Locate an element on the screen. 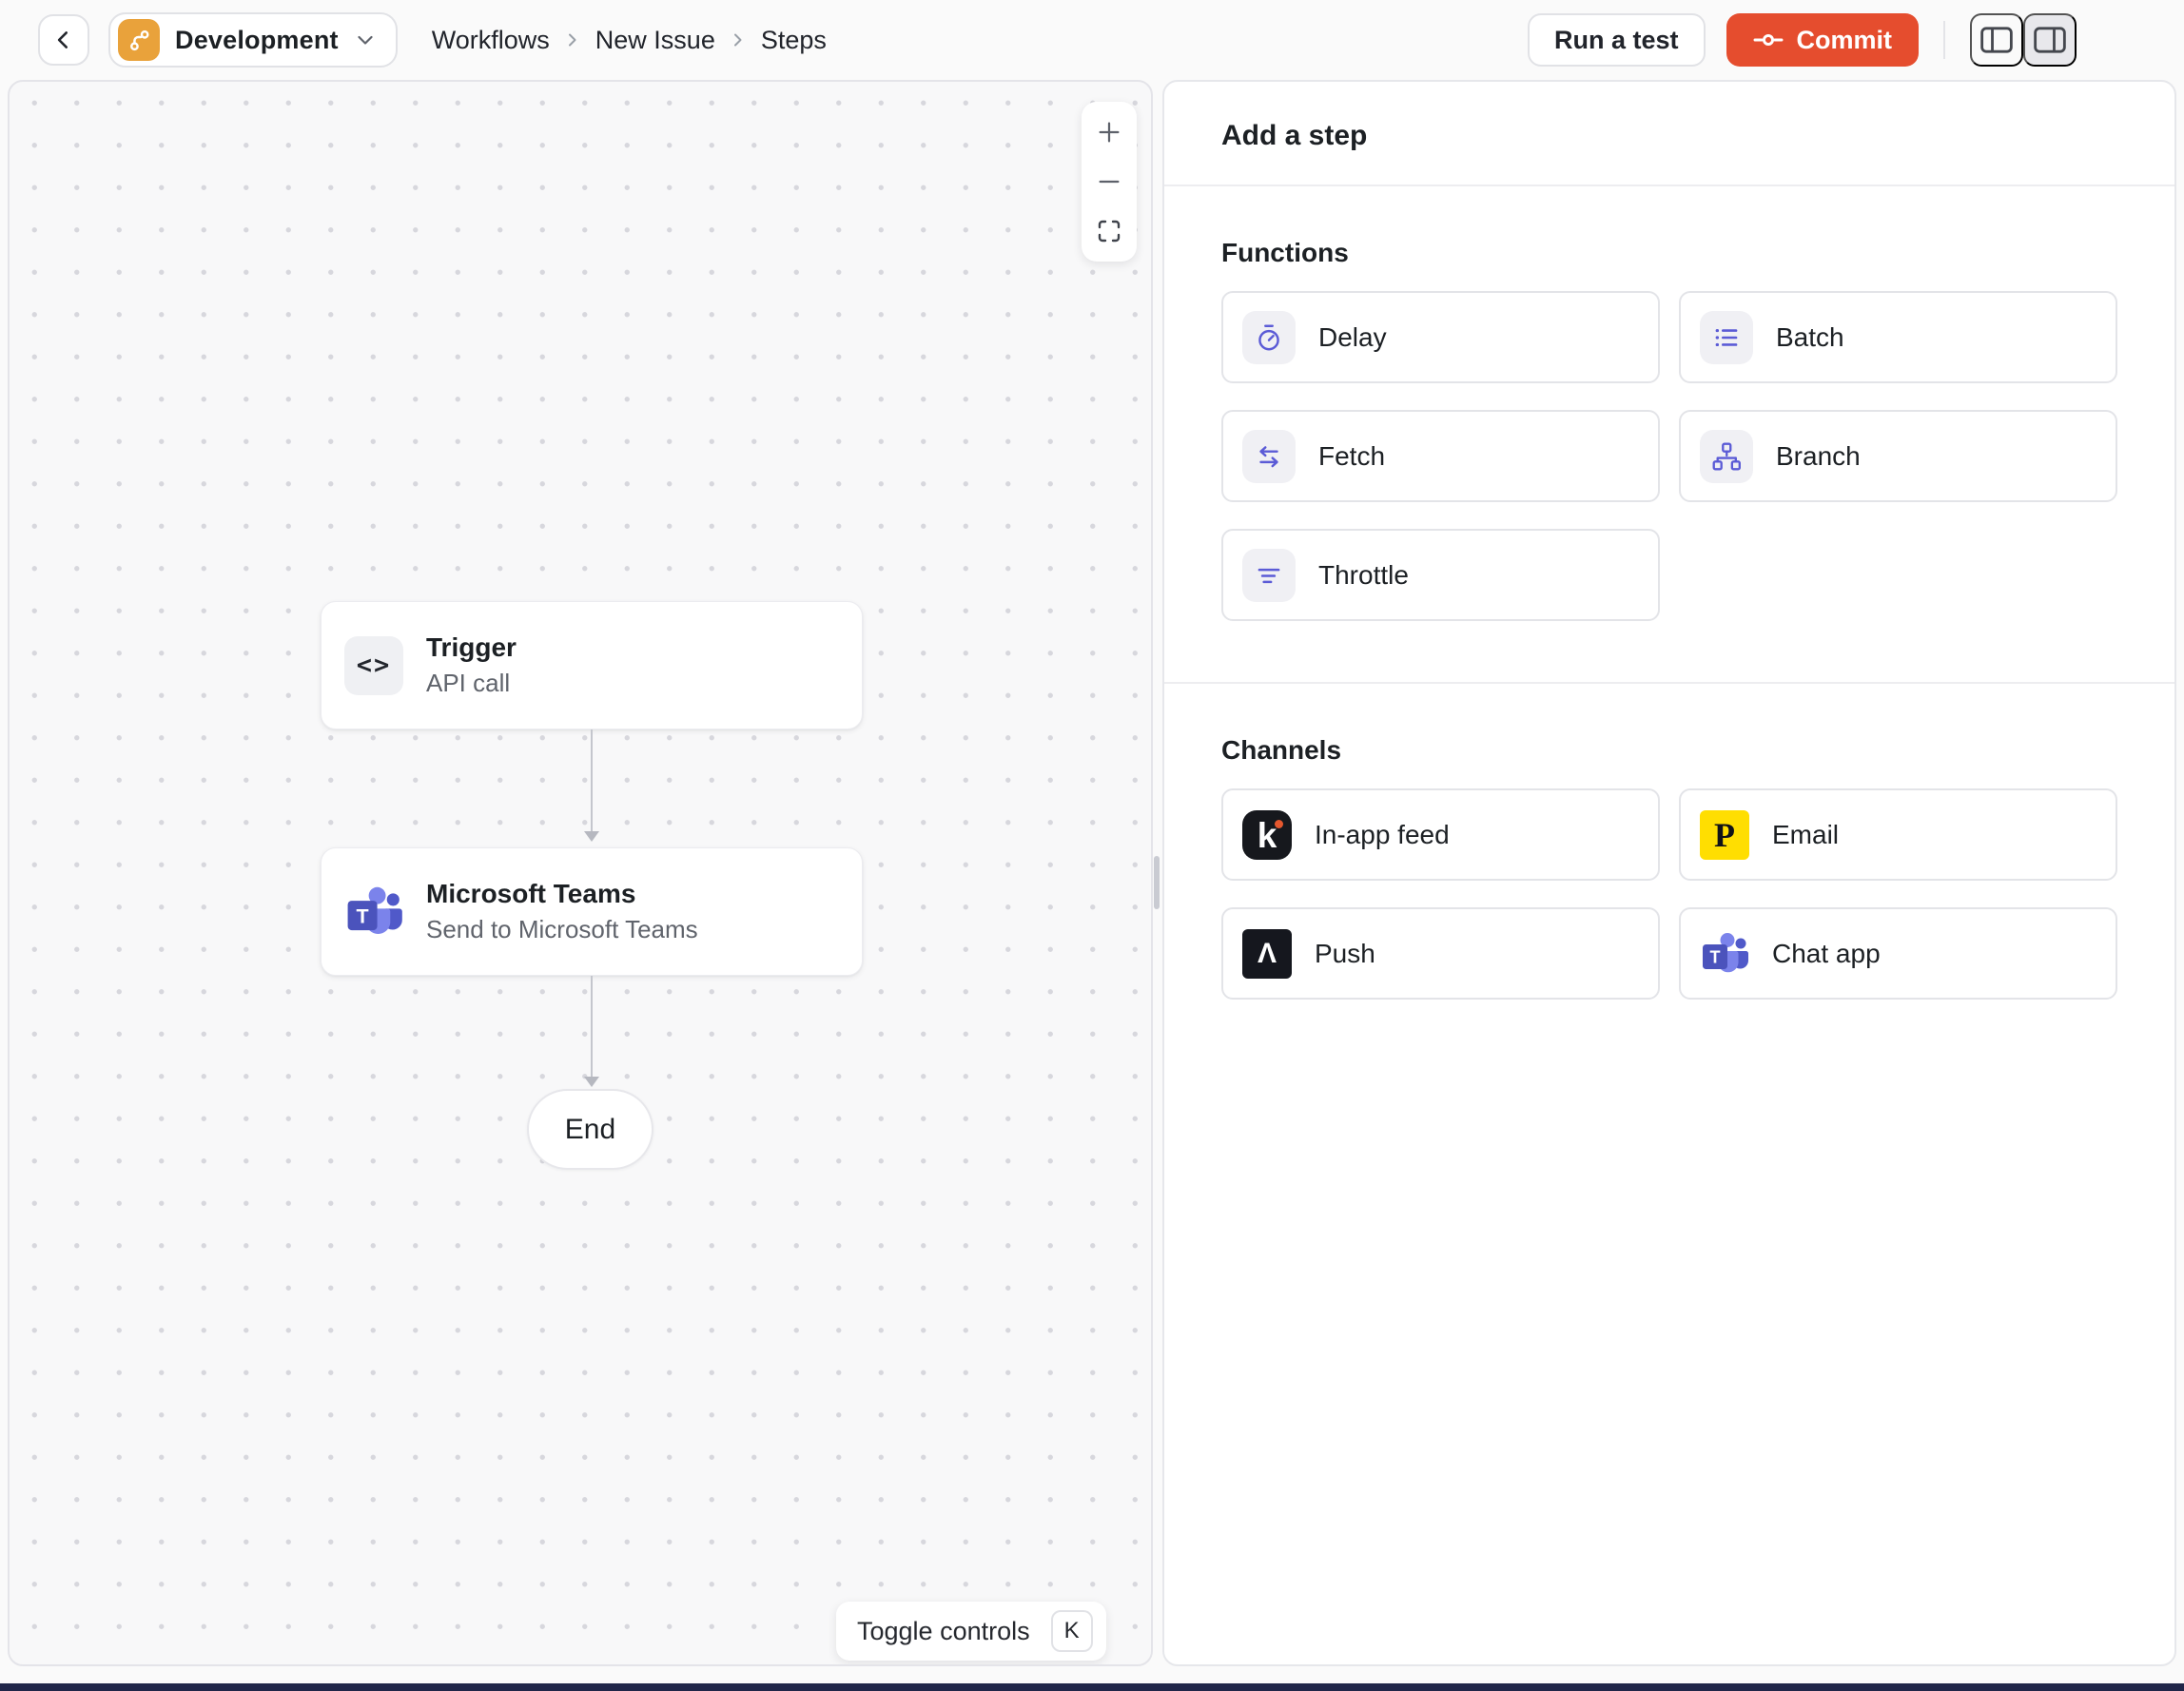  throttle-filter-icon is located at coordinates (1269, 575).